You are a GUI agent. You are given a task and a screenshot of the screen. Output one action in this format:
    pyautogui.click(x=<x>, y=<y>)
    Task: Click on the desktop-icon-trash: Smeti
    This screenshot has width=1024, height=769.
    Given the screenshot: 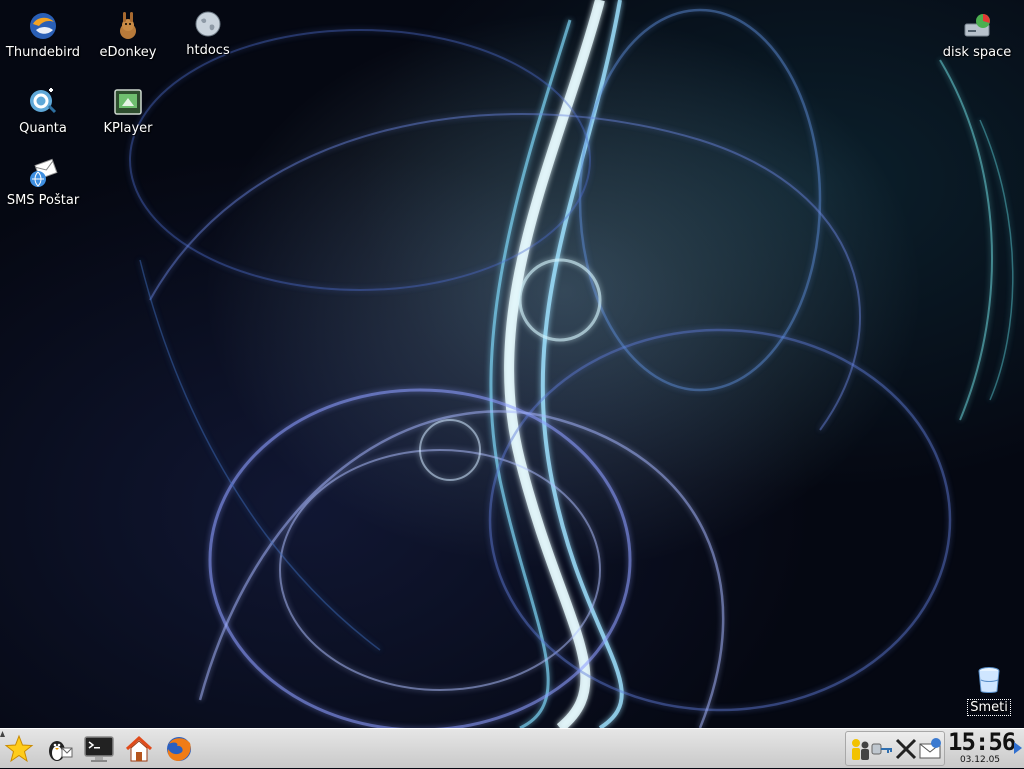 What is the action you would take?
    pyautogui.click(x=985, y=690)
    